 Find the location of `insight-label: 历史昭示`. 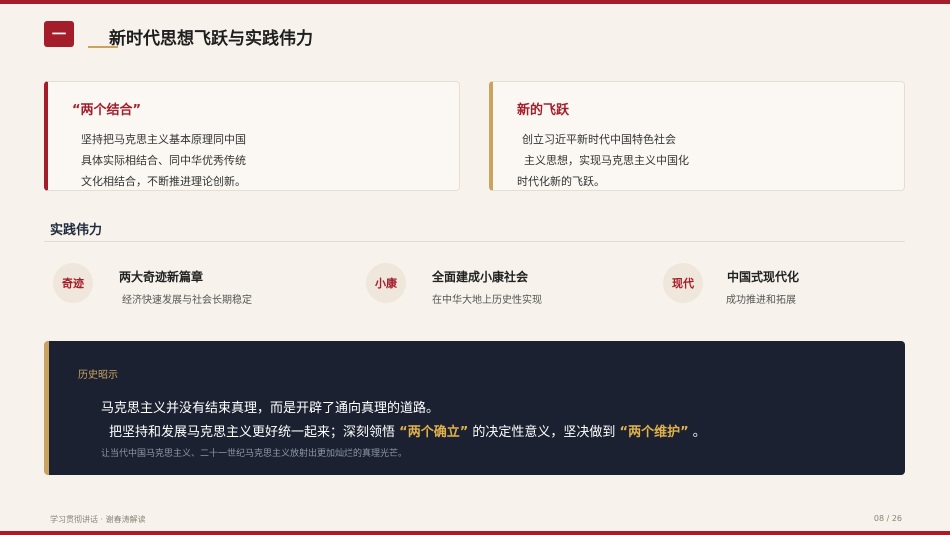

insight-label: 历史昭示 is located at coordinates (98, 375).